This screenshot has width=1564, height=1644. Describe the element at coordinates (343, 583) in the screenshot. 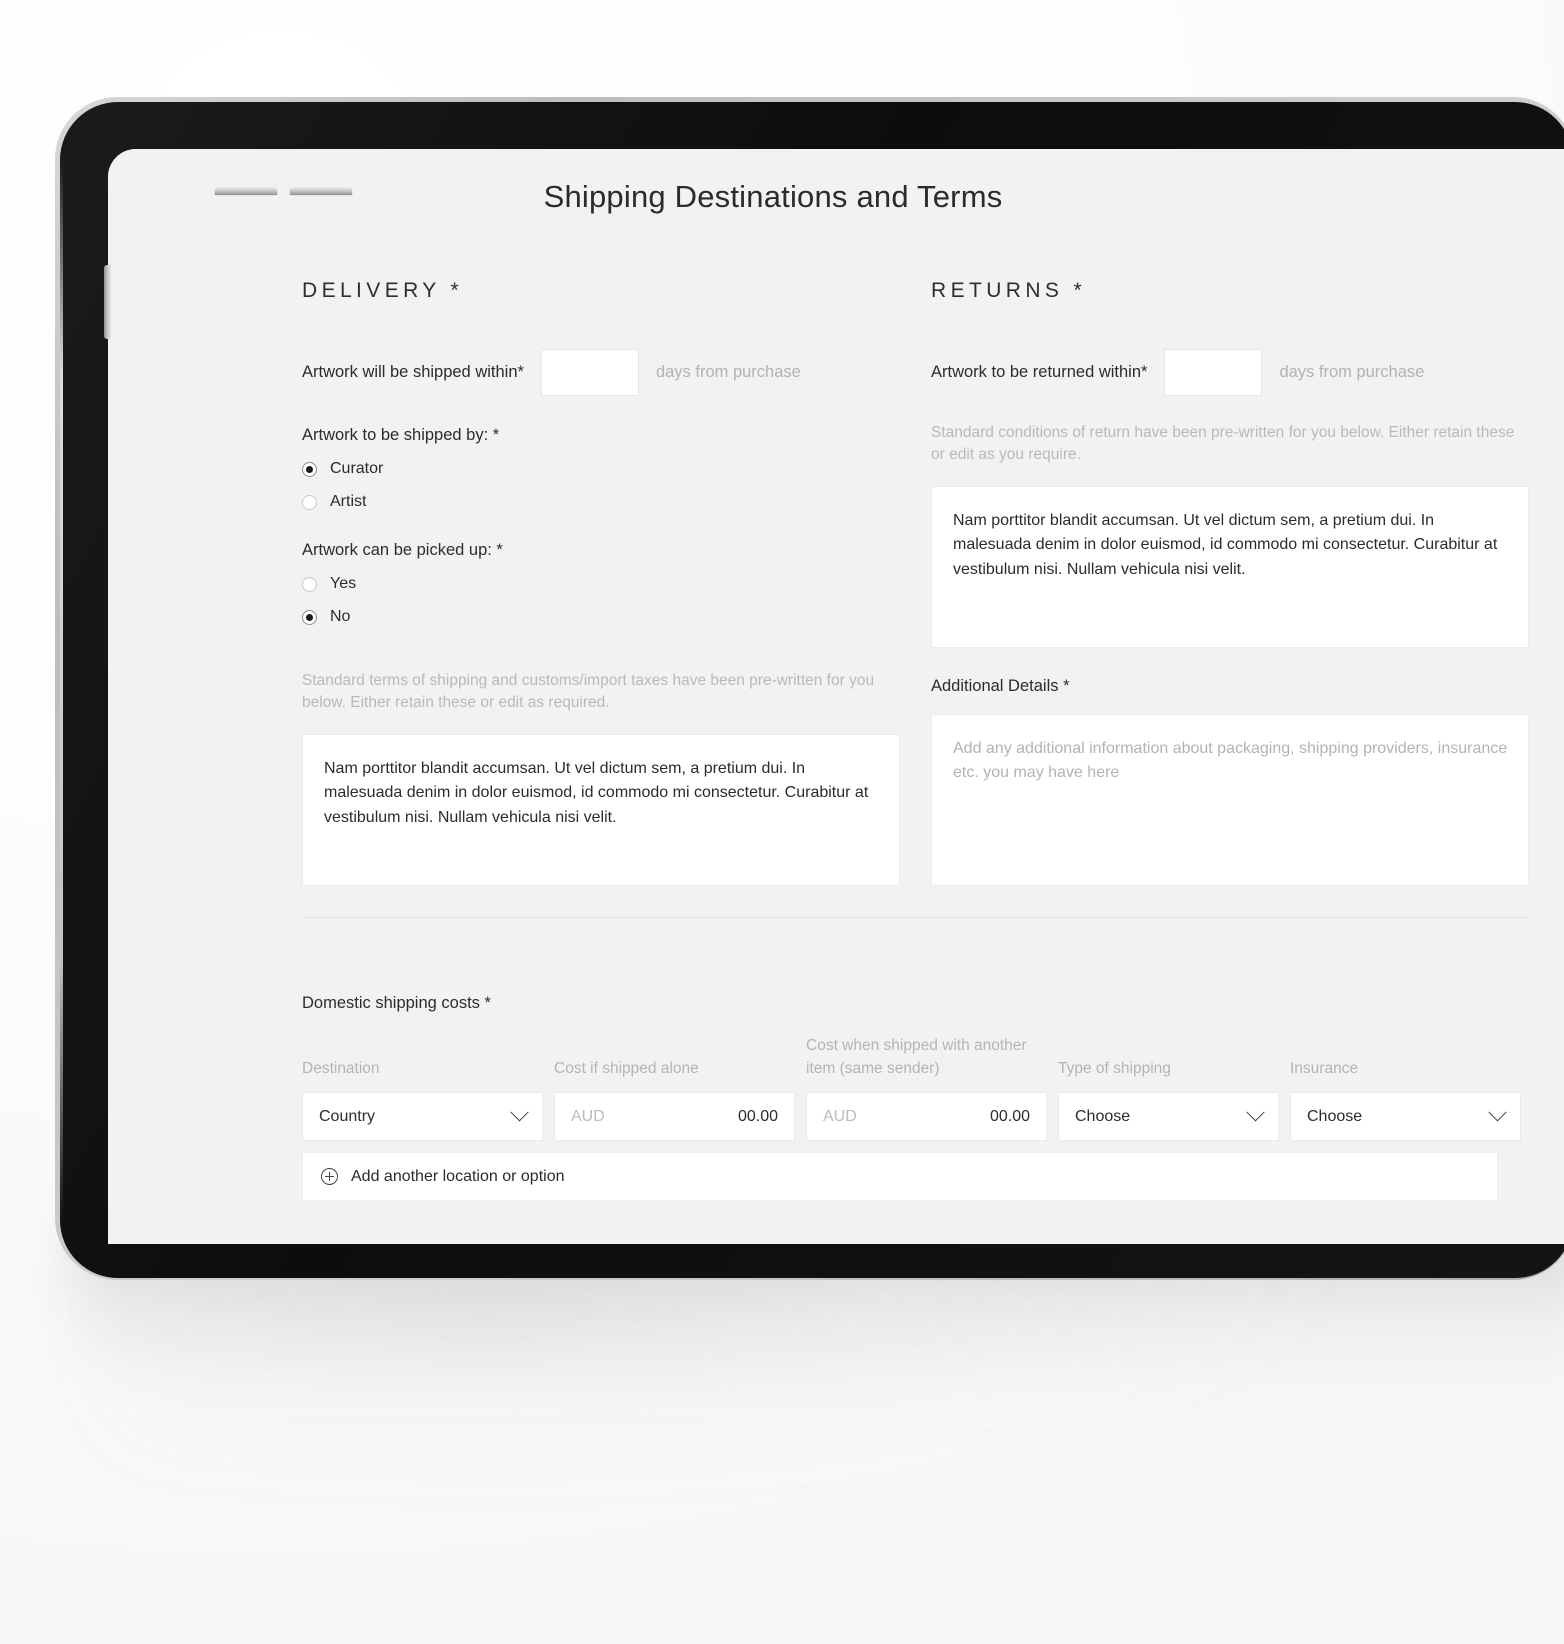

I see `radio-label: Yes` at that location.